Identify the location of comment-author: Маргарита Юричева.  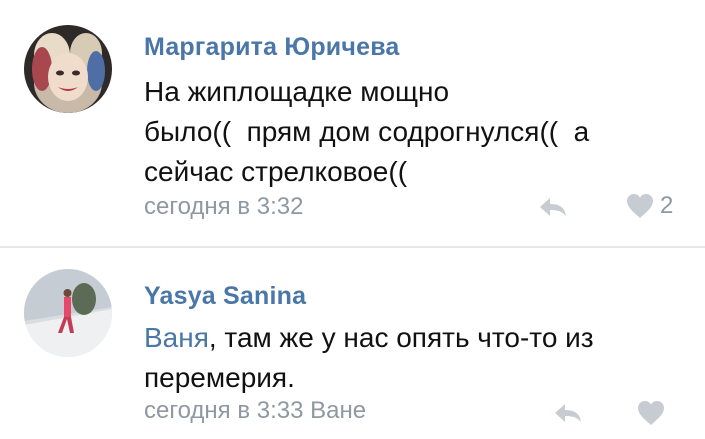
(272, 47).